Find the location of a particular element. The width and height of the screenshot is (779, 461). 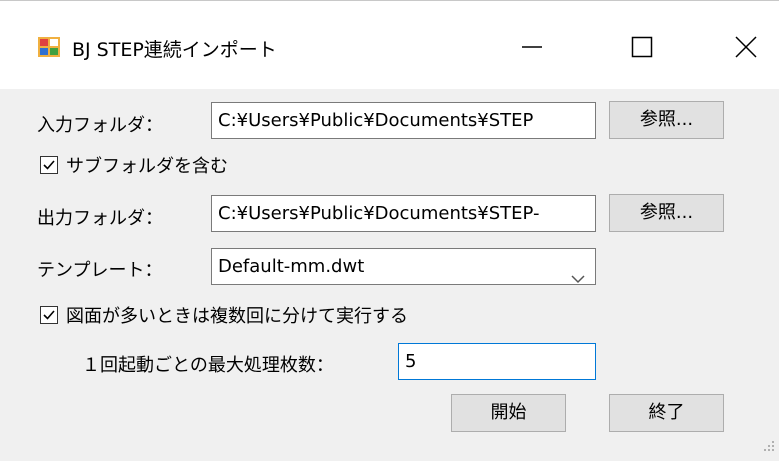

app-icon is located at coordinates (49, 47).